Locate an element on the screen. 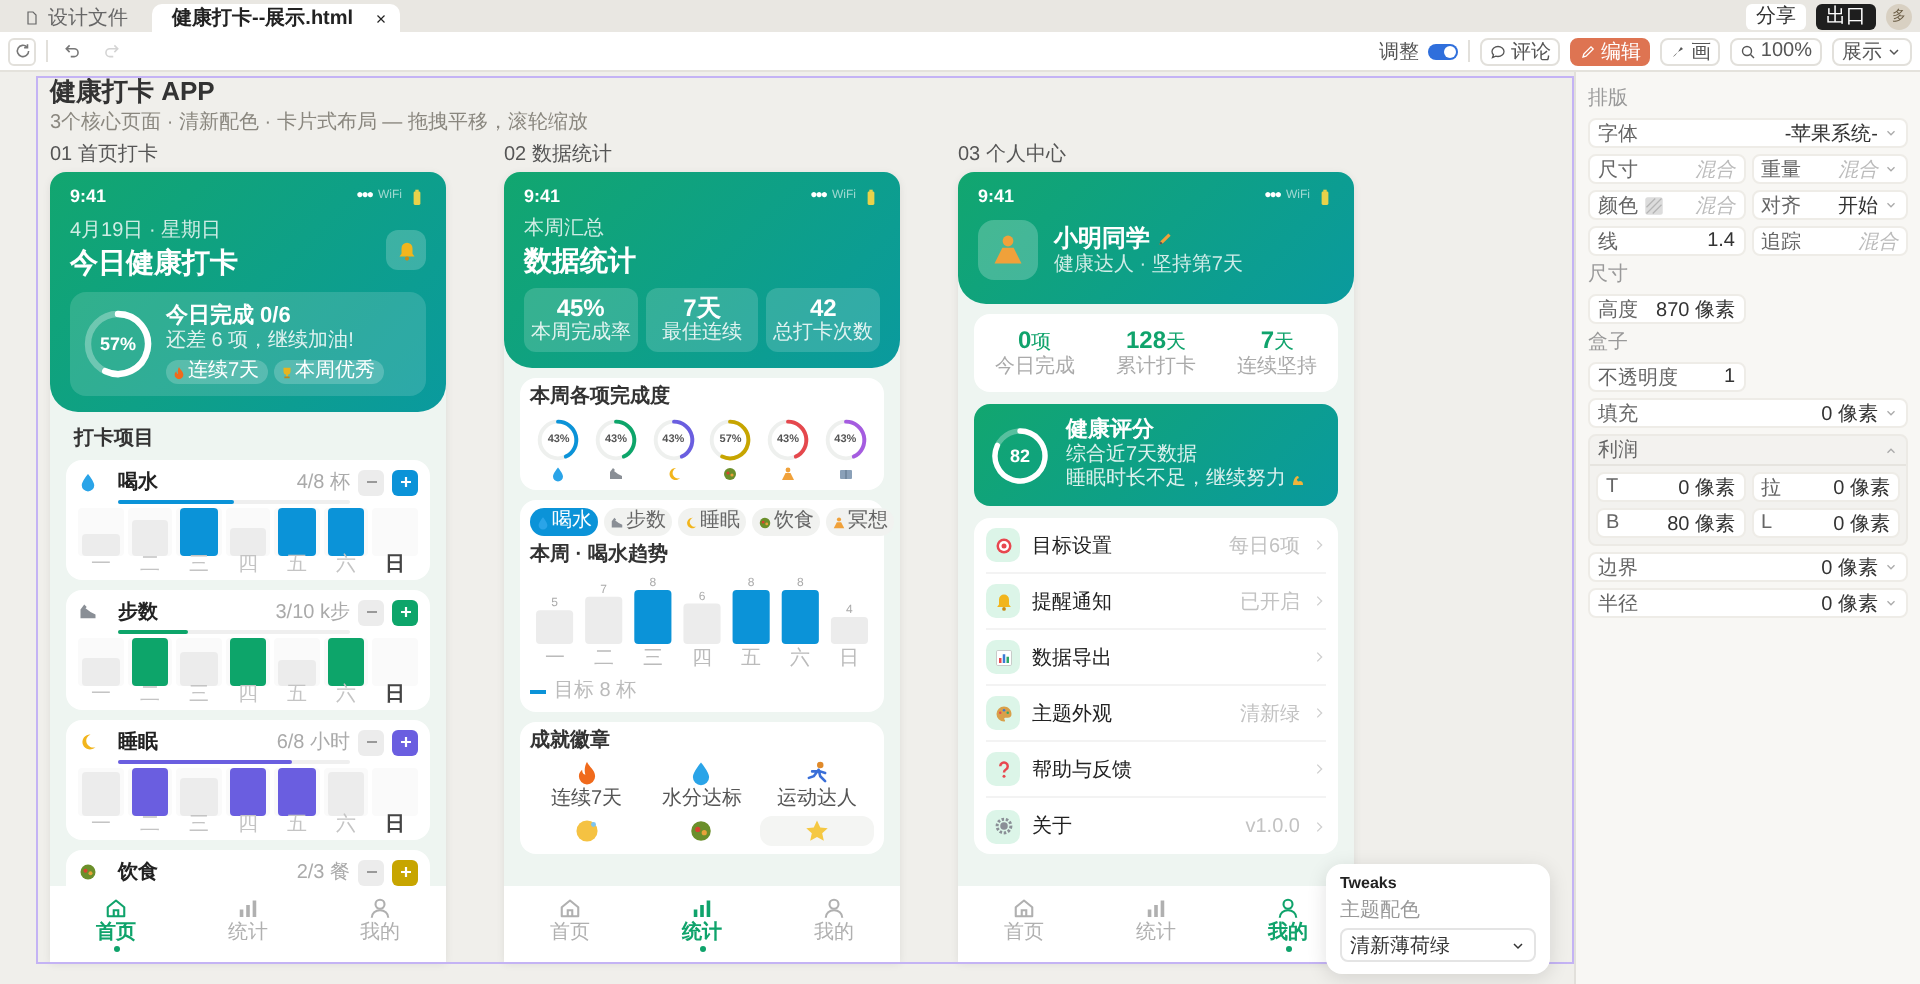 This screenshot has height=984, width=1920. mode-button: 评论 is located at coordinates (1520, 51).